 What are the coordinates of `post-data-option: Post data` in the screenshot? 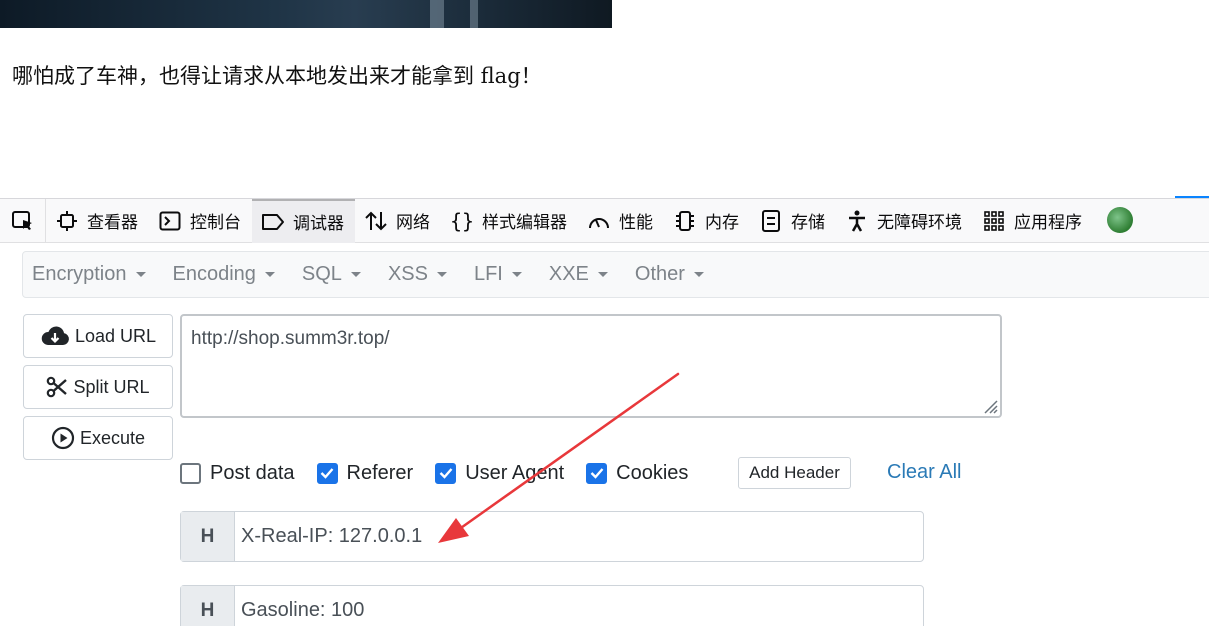 It's located at (237, 473).